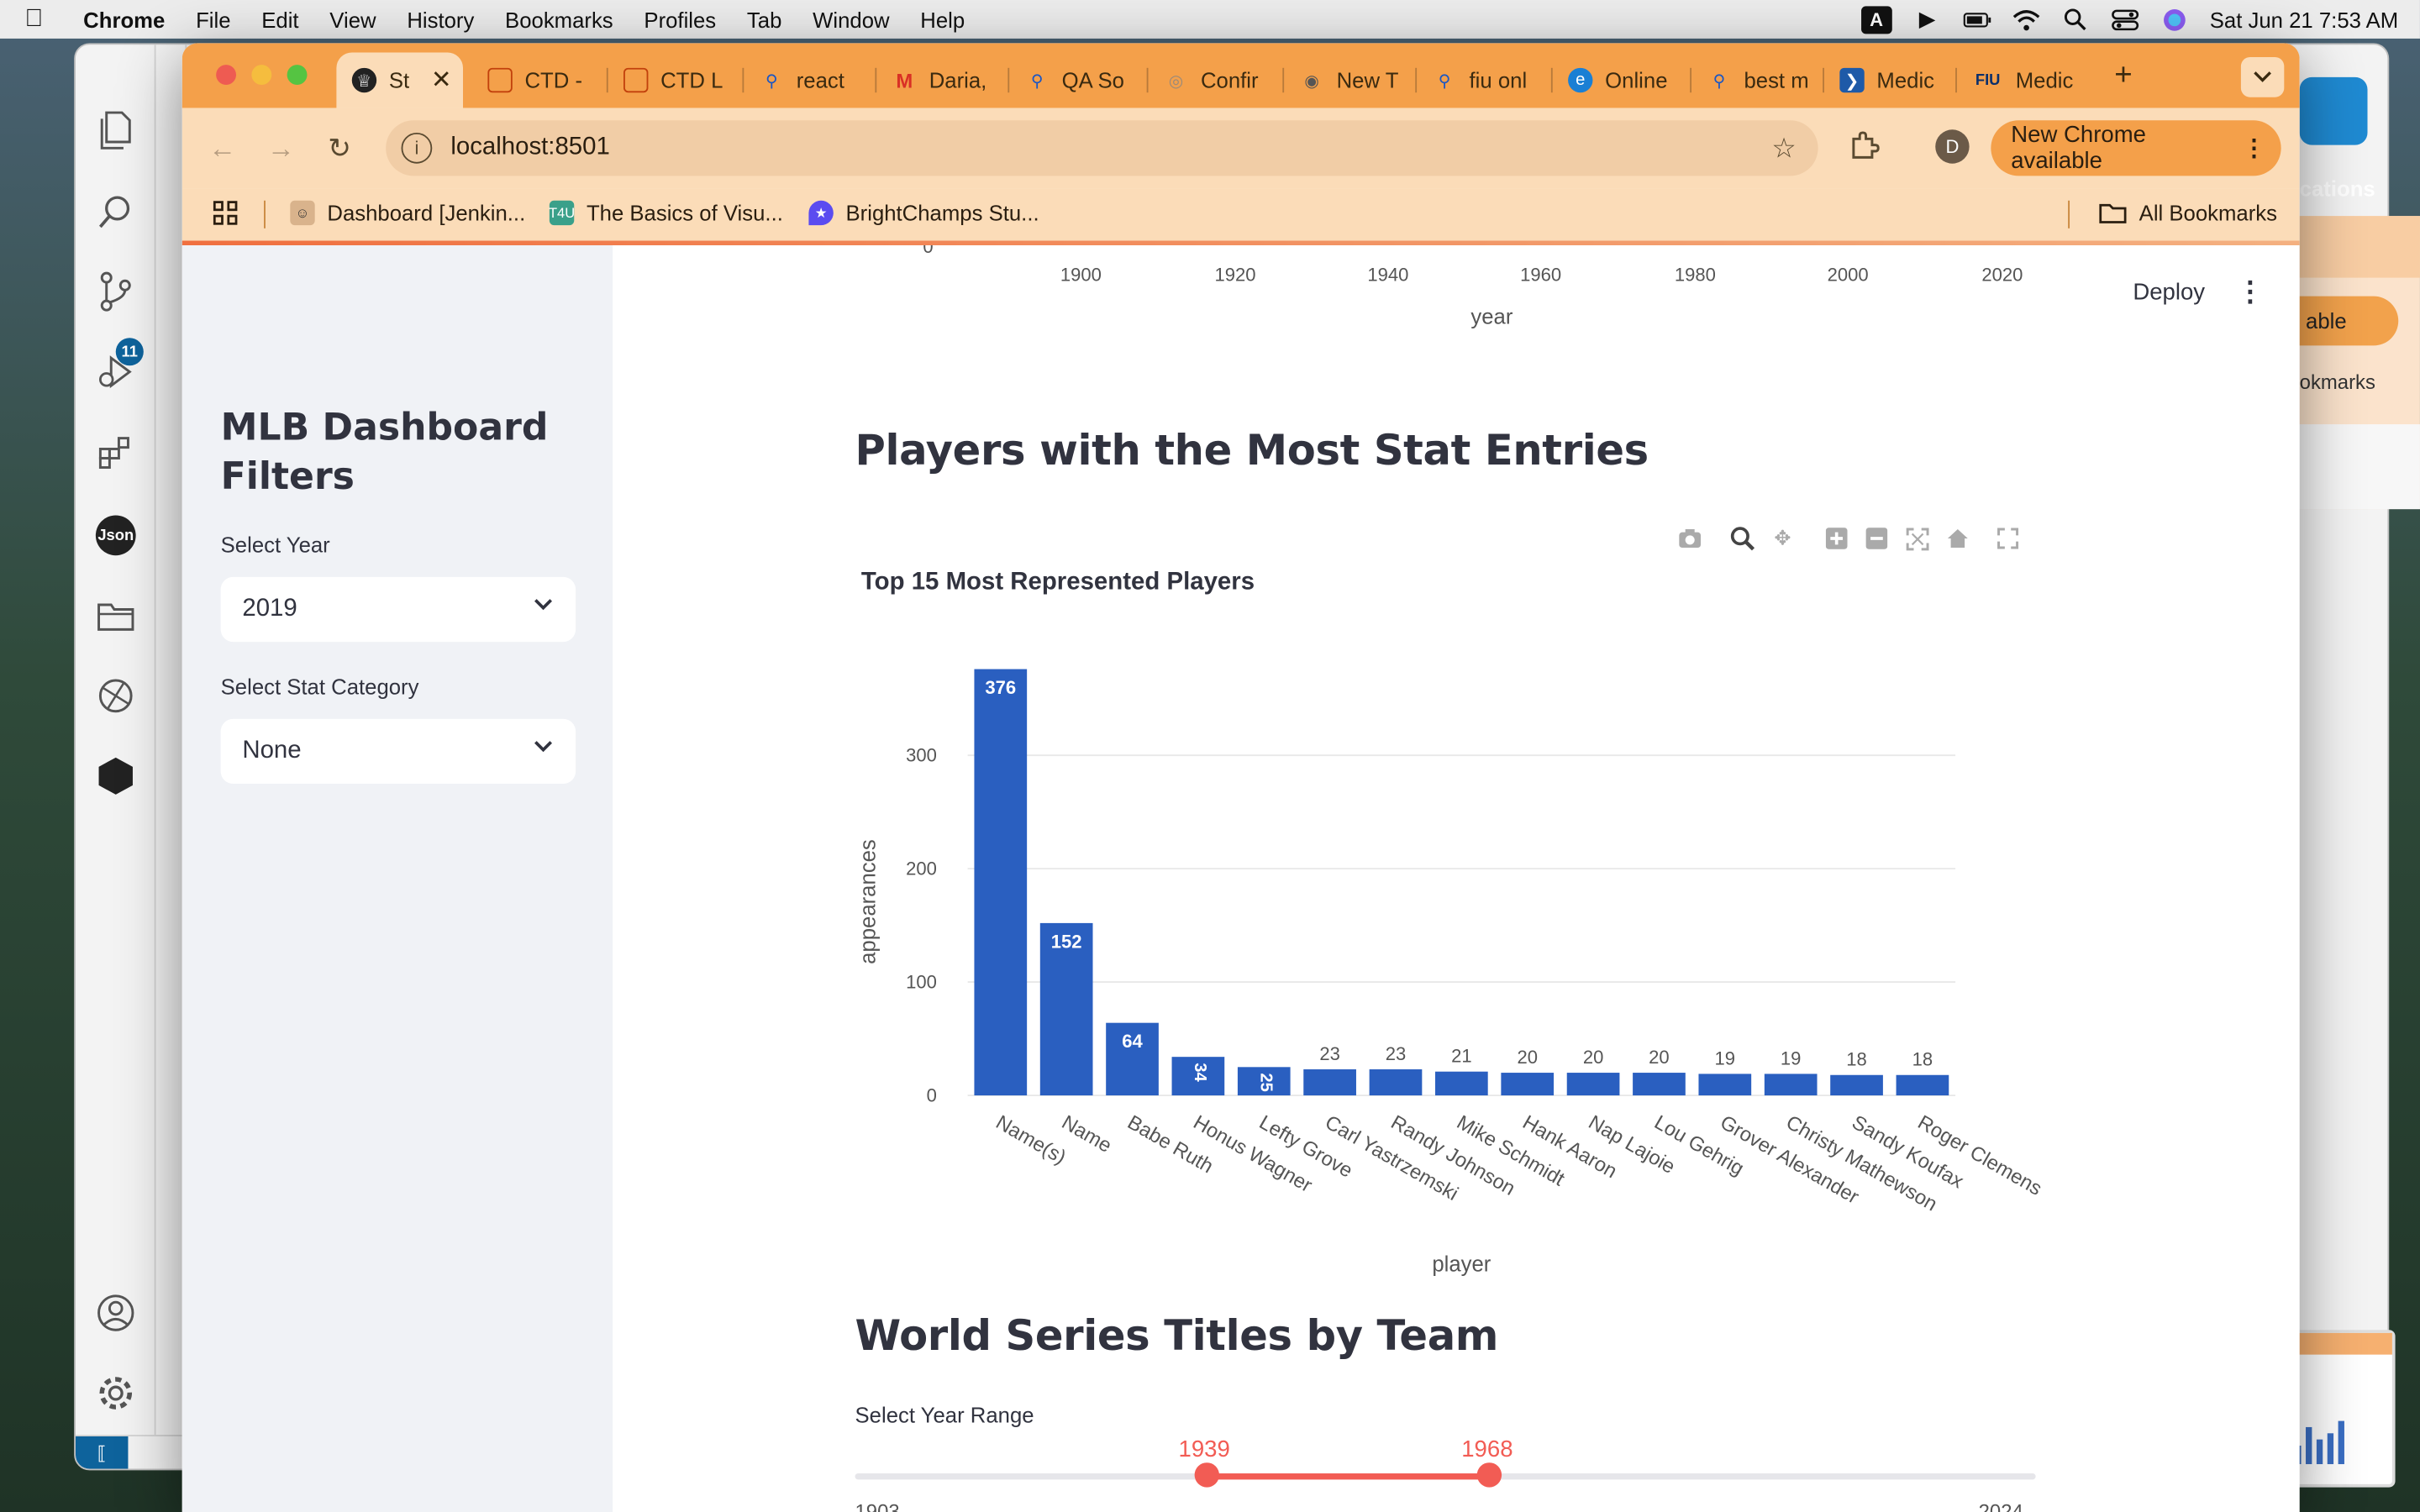  Describe the element at coordinates (559, 19) in the screenshot. I see `menu-bookmarks: Bookmarks` at that location.